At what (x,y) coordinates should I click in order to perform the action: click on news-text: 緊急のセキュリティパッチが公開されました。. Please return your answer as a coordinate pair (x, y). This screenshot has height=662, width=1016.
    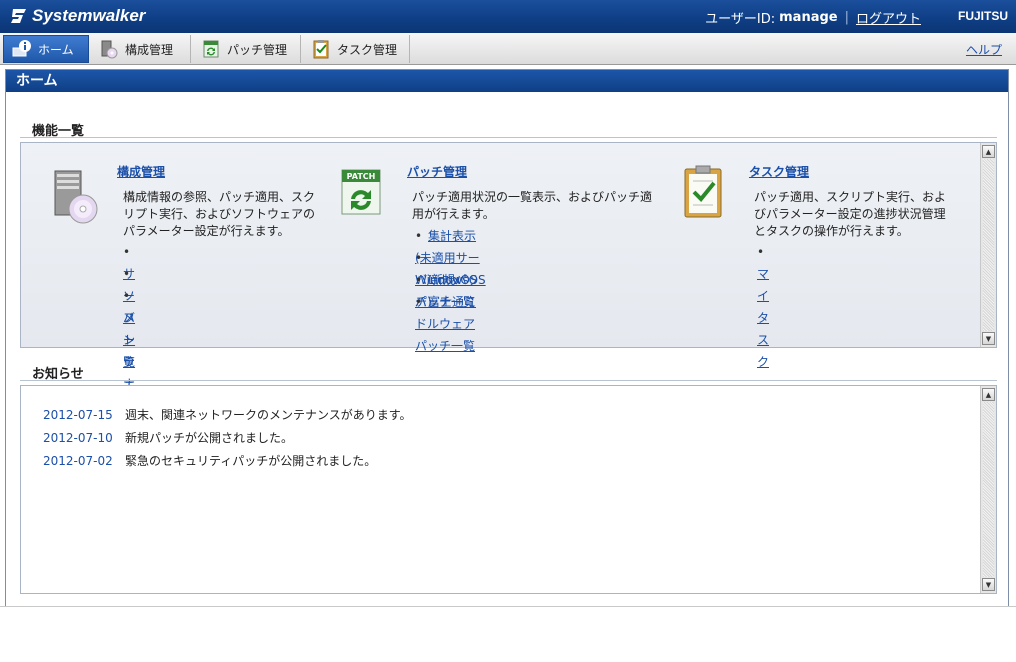
    Looking at the image, I should click on (251, 461).